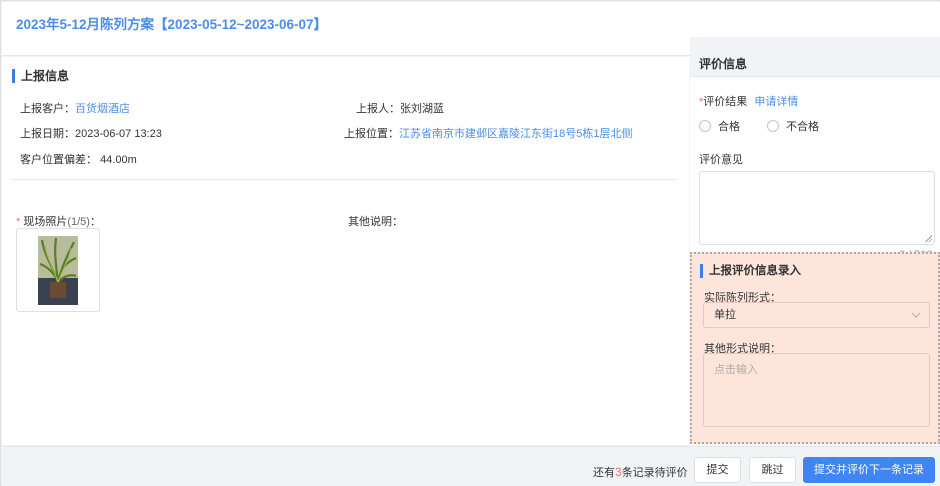 The width and height of the screenshot is (940, 486). What do you see at coordinates (45, 222) in the screenshot?
I see `photos-label: 现场照片` at bounding box center [45, 222].